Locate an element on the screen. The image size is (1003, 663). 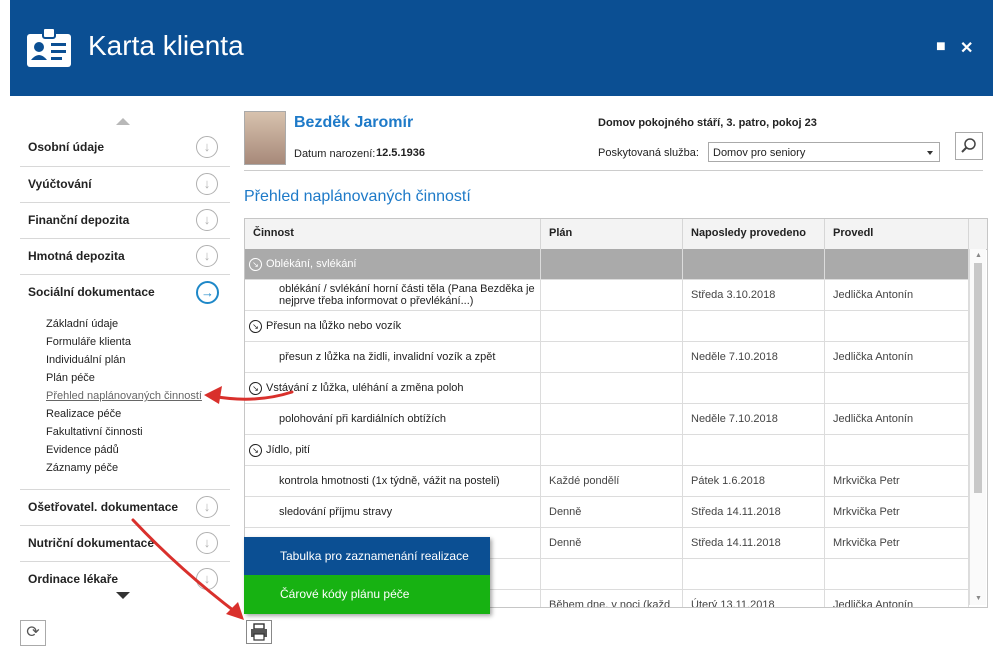
section-title: Přehled naplánovaných činností is located at coordinates (357, 196).